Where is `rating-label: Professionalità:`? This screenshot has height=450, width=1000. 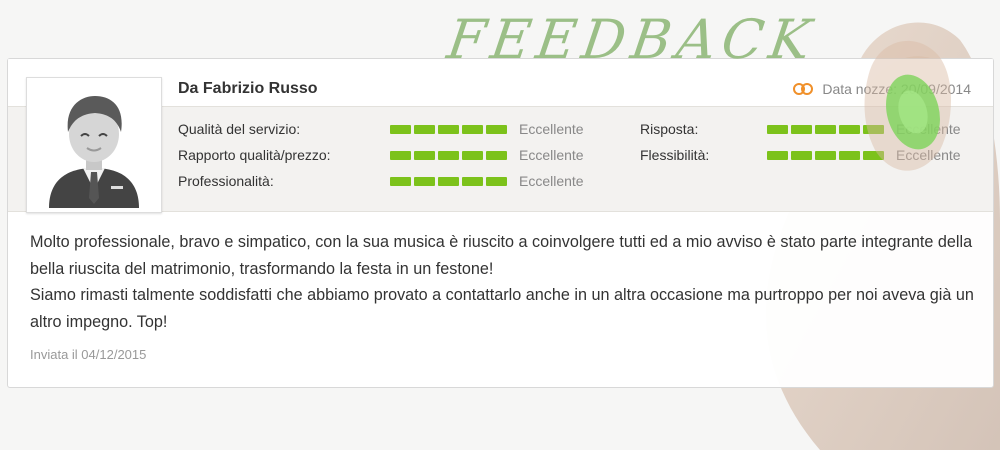
rating-label: Professionalità: is located at coordinates (226, 181).